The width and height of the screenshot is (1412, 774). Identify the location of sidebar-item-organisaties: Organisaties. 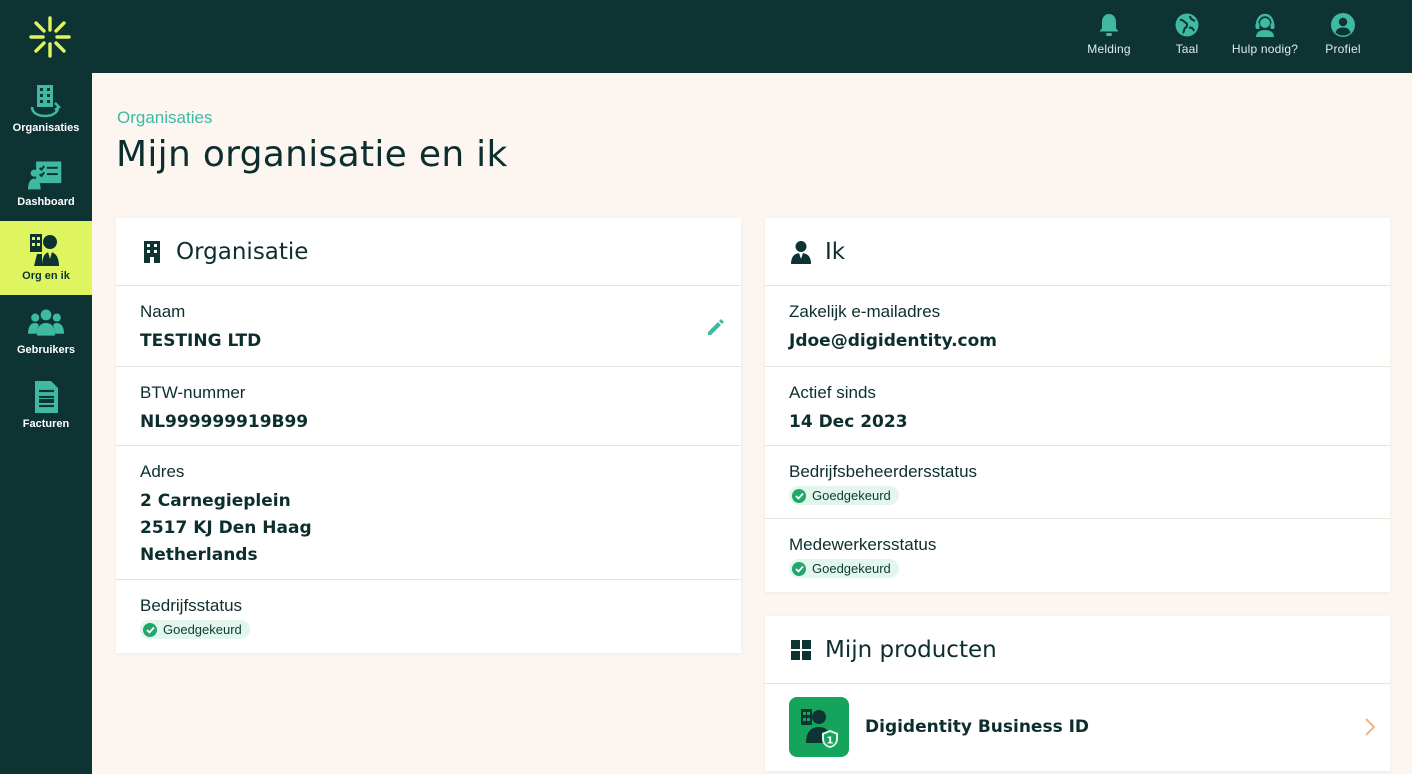
(46, 110).